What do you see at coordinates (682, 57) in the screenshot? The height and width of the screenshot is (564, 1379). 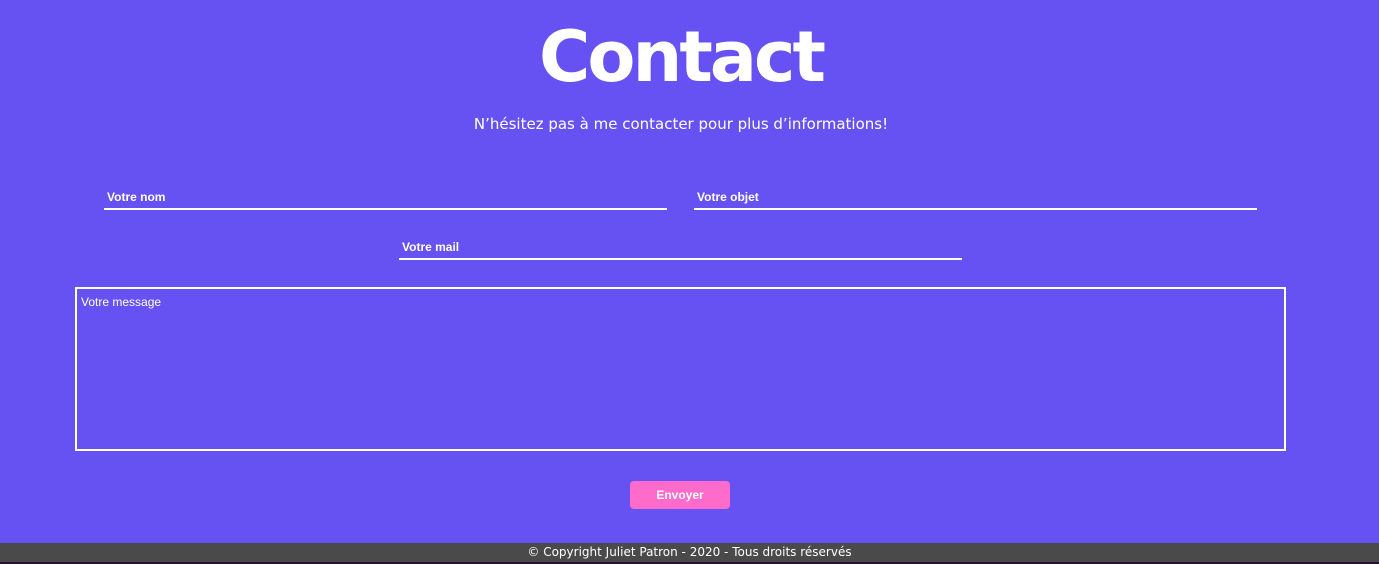 I see `page-title: Contact` at bounding box center [682, 57].